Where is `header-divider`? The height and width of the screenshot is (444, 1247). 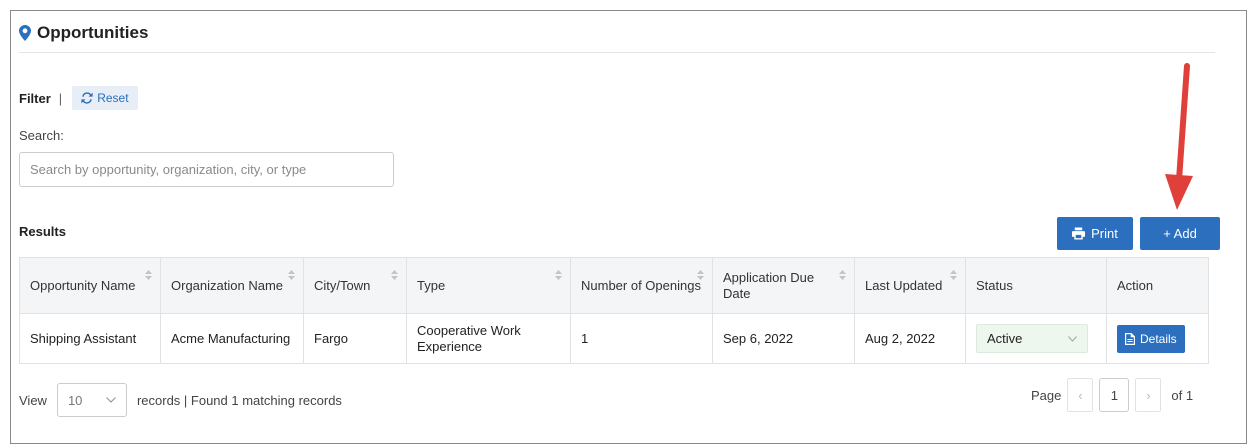 header-divider is located at coordinates (617, 52).